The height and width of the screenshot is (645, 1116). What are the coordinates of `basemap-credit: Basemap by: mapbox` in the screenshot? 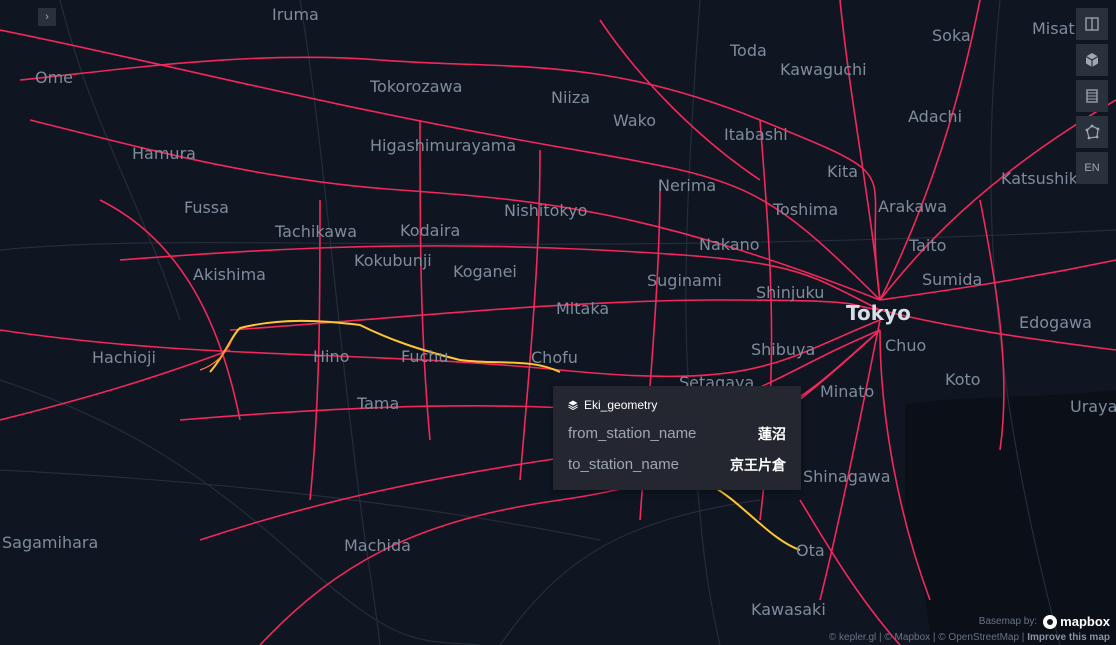 It's located at (1044, 621).